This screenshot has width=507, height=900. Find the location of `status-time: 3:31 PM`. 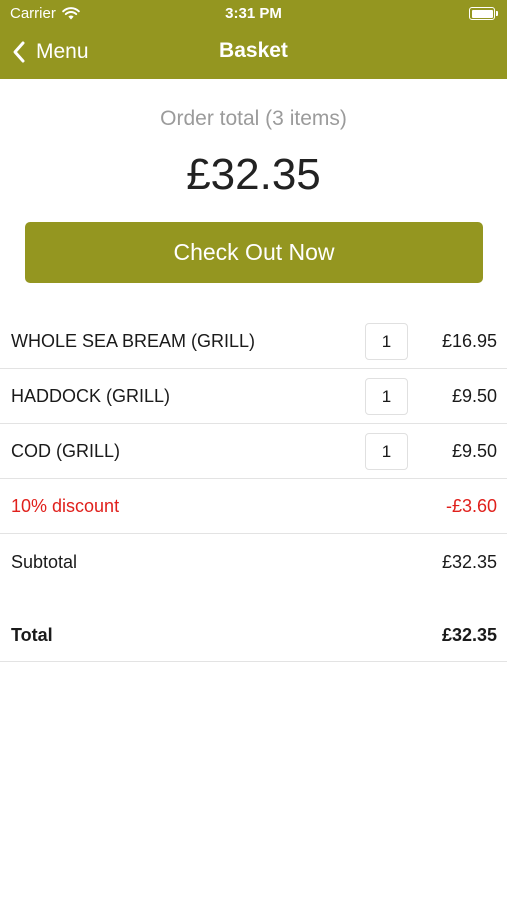

status-time: 3:31 PM is located at coordinates (253, 13).